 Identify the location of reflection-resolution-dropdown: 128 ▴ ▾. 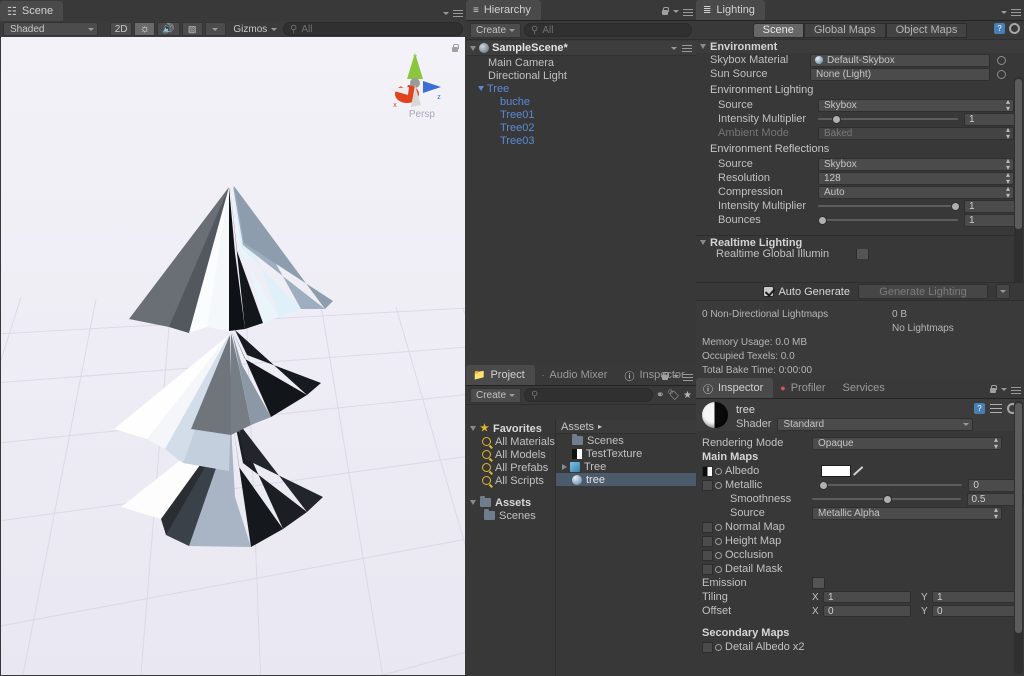
(916, 178).